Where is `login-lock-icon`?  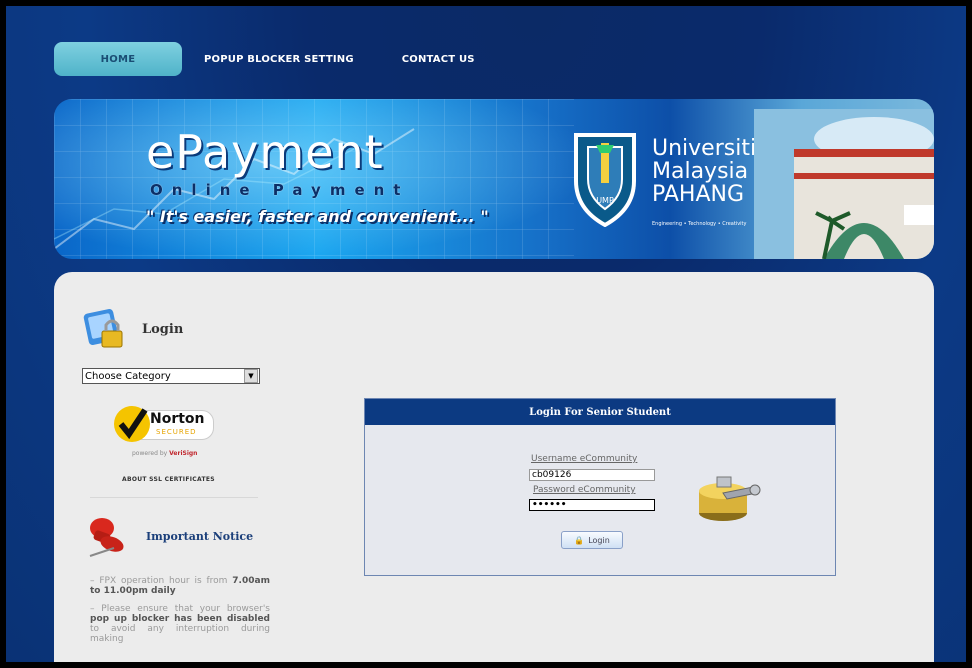 login-lock-icon is located at coordinates (103, 328).